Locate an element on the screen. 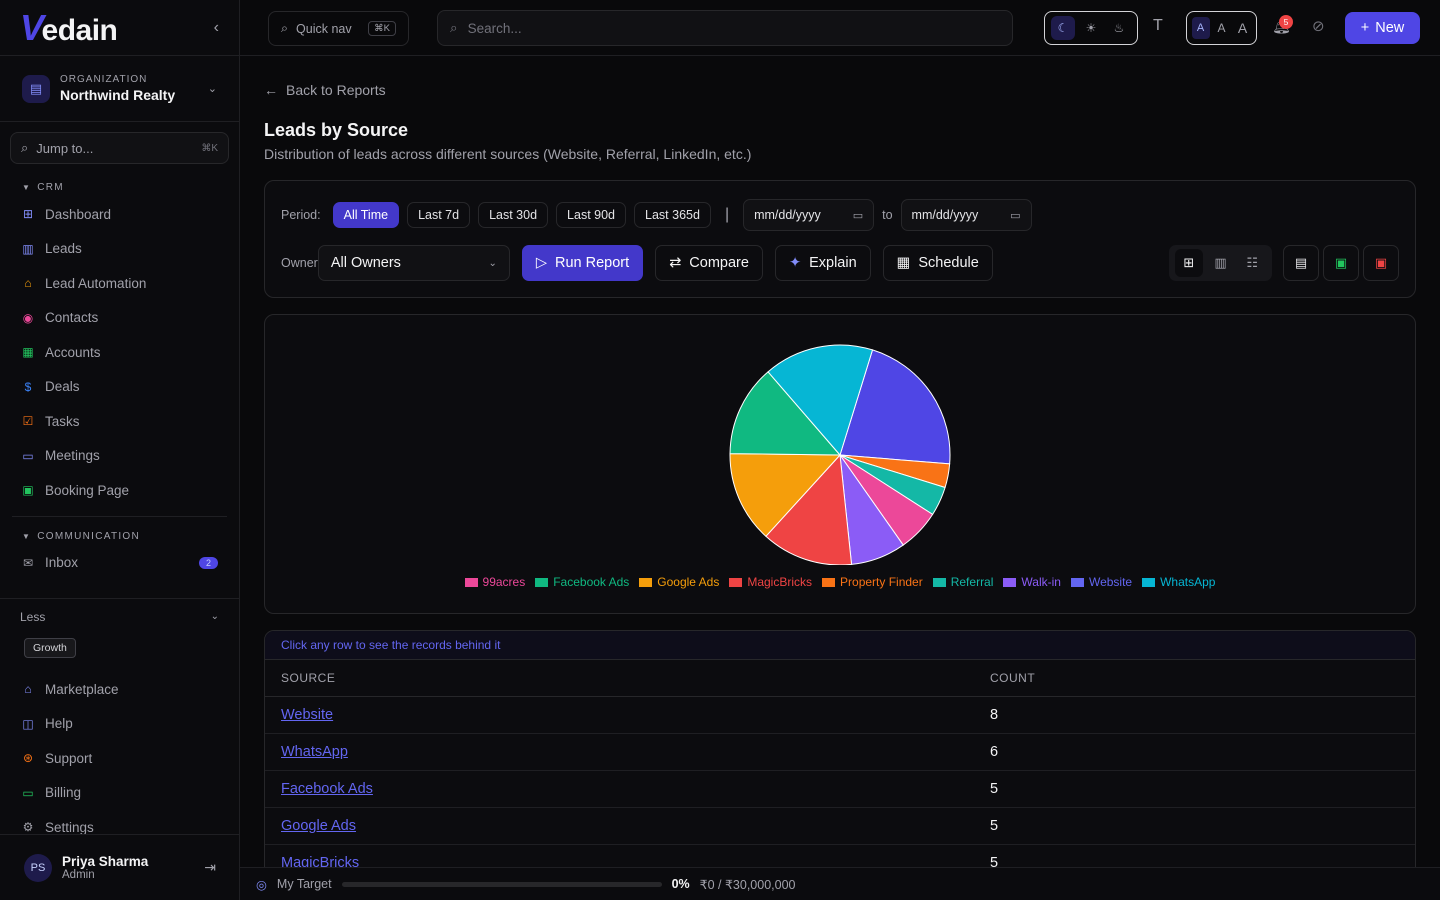 This screenshot has height=900, width=1440. bar-chart-icon: ▥ is located at coordinates (1220, 263).